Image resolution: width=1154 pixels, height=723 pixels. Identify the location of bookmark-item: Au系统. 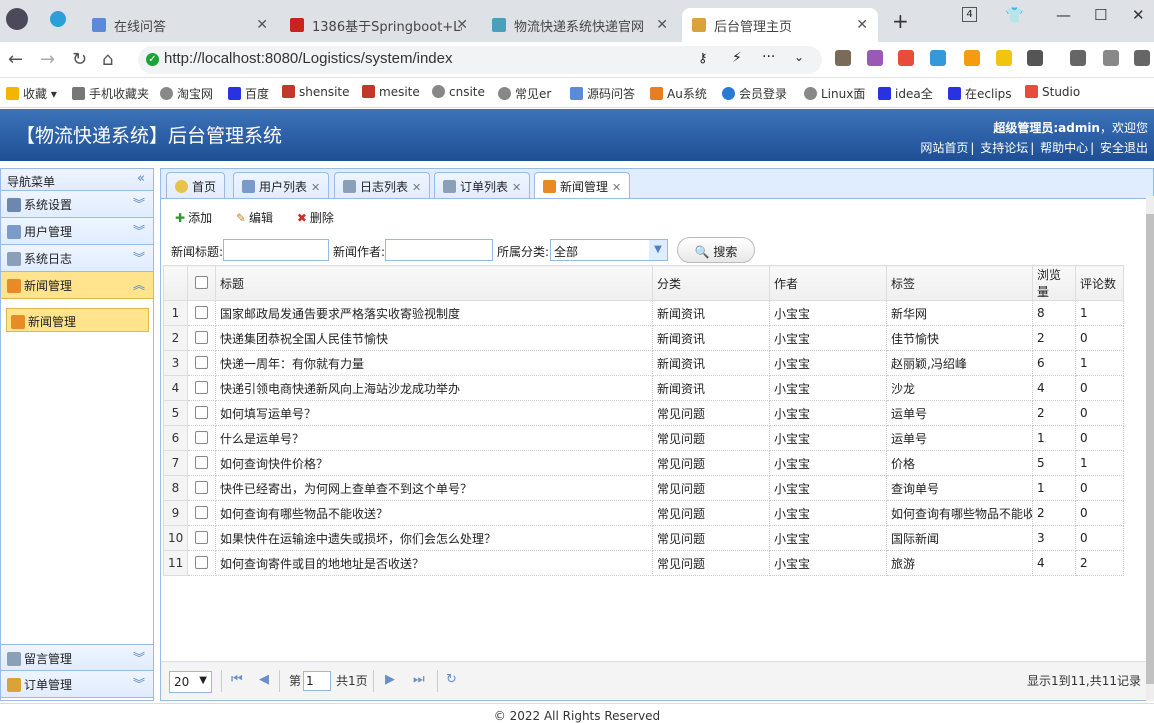
(678, 93).